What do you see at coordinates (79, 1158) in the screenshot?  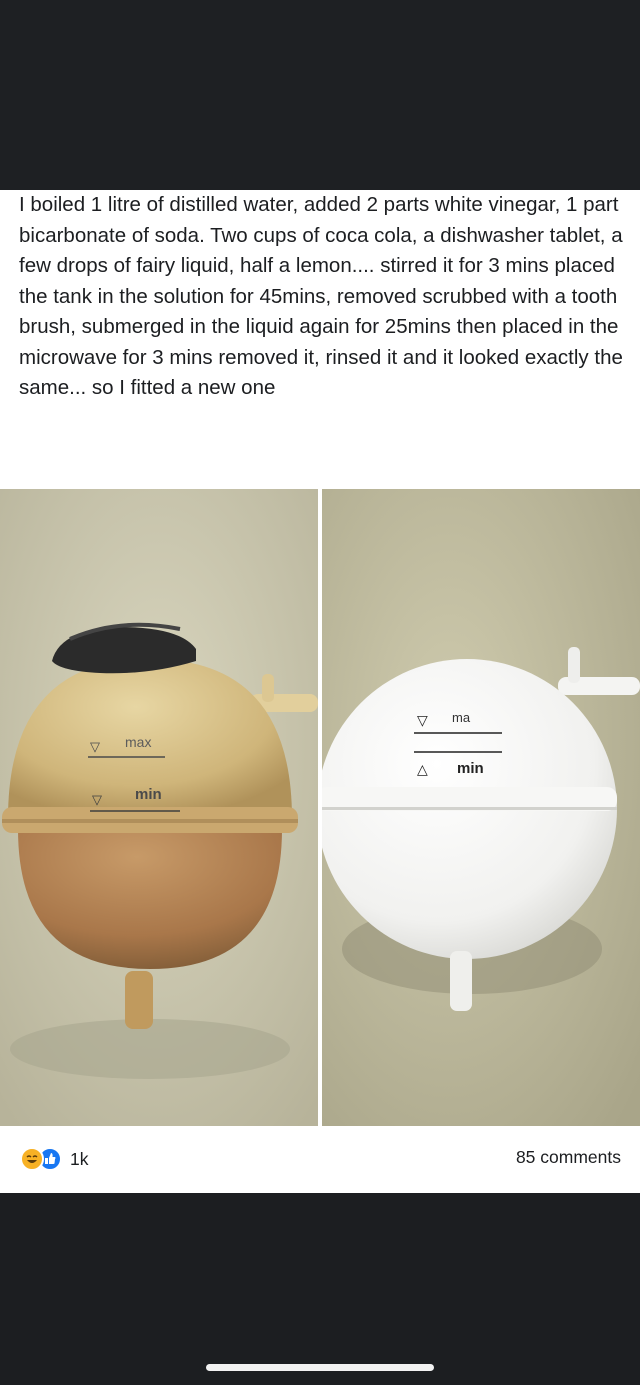 I see `reaction-count: 1k` at bounding box center [79, 1158].